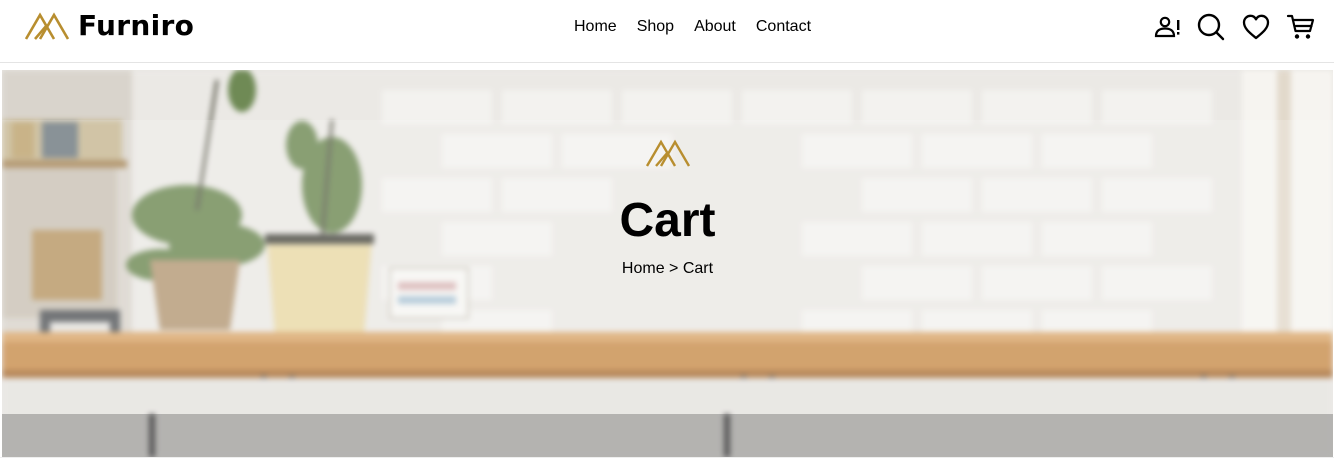 This screenshot has width=1334, height=470. Describe the element at coordinates (1256, 27) in the screenshot. I see `heart-icon` at that location.